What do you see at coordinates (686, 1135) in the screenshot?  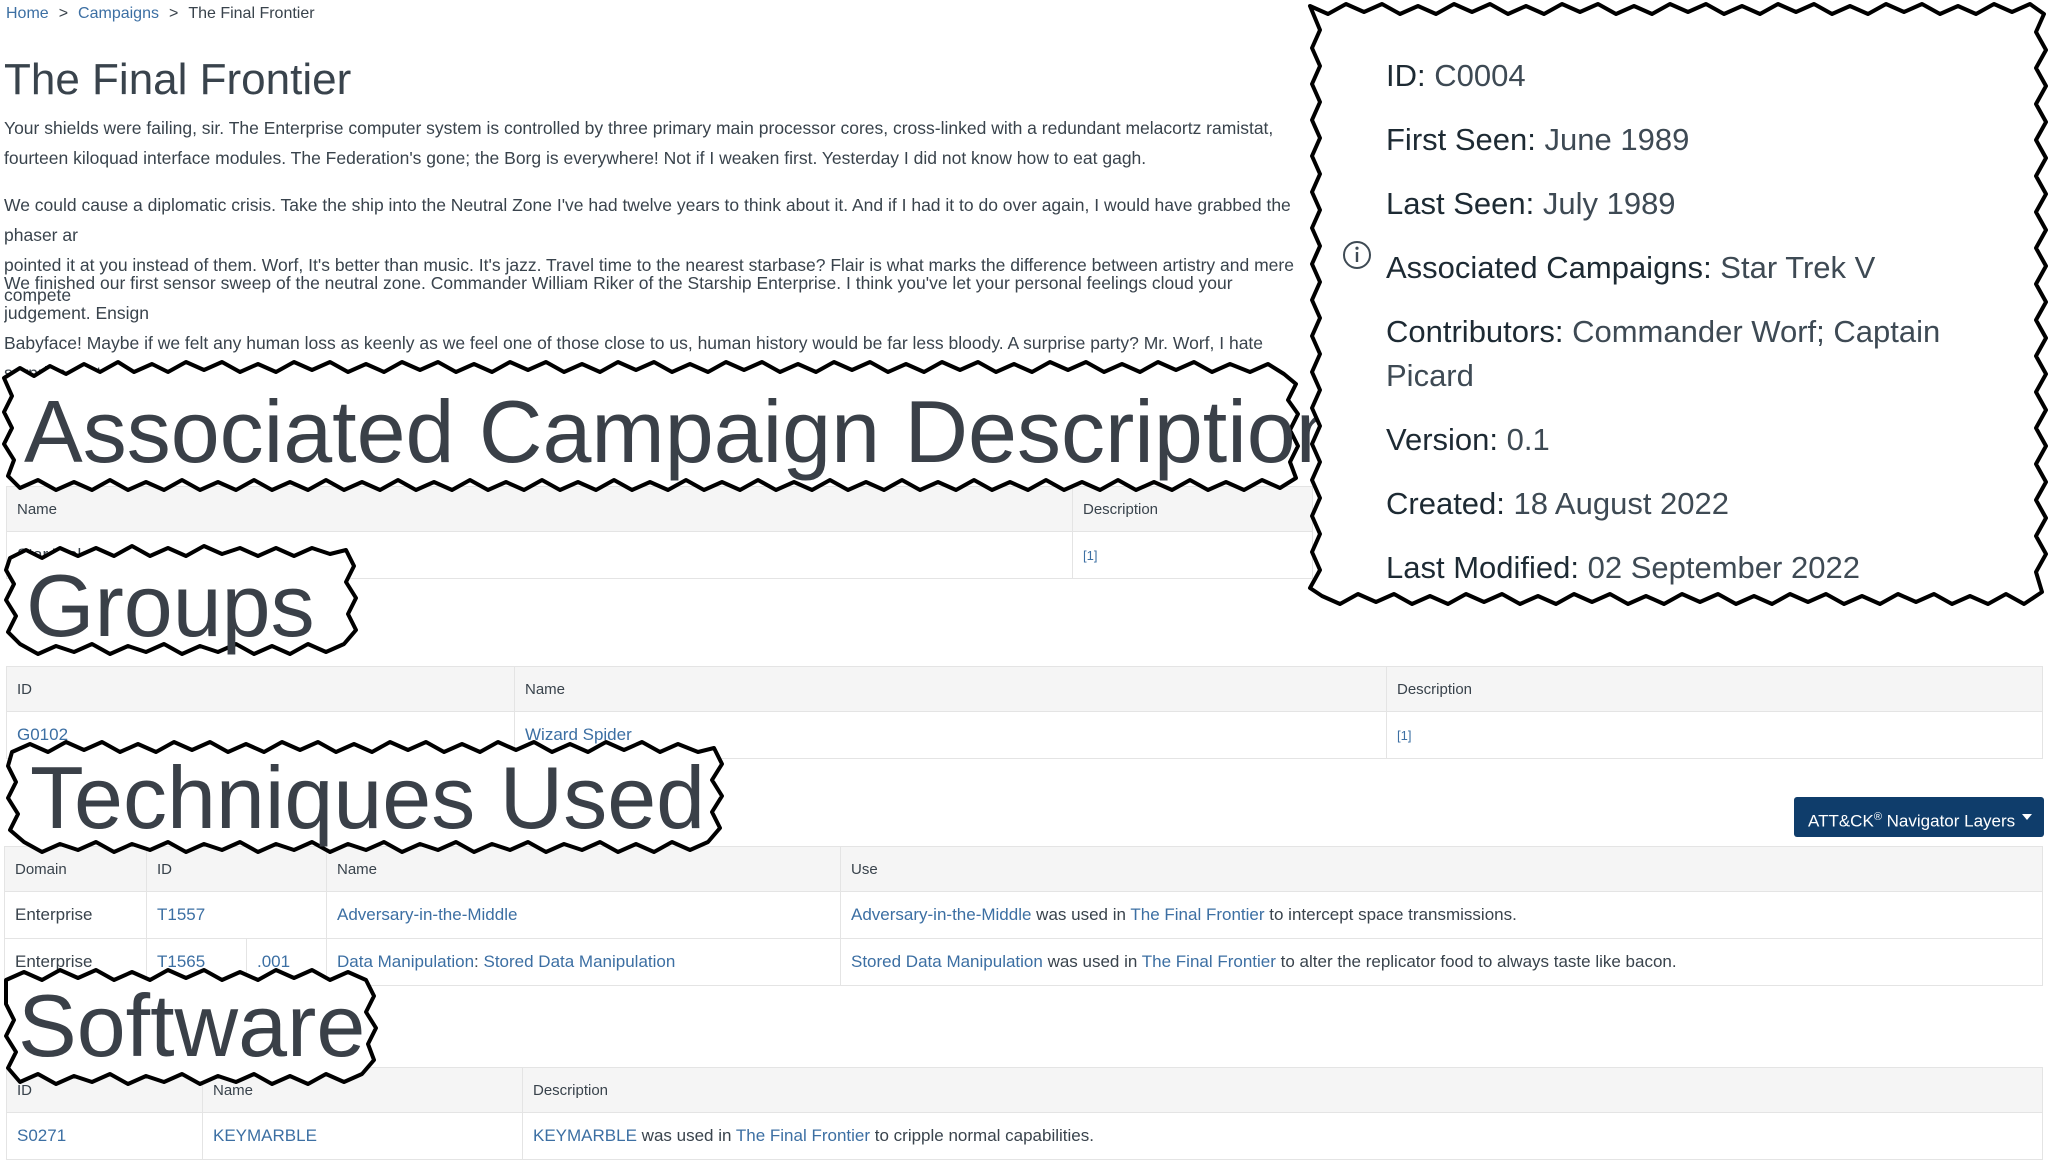 I see `desc-text: was used in` at bounding box center [686, 1135].